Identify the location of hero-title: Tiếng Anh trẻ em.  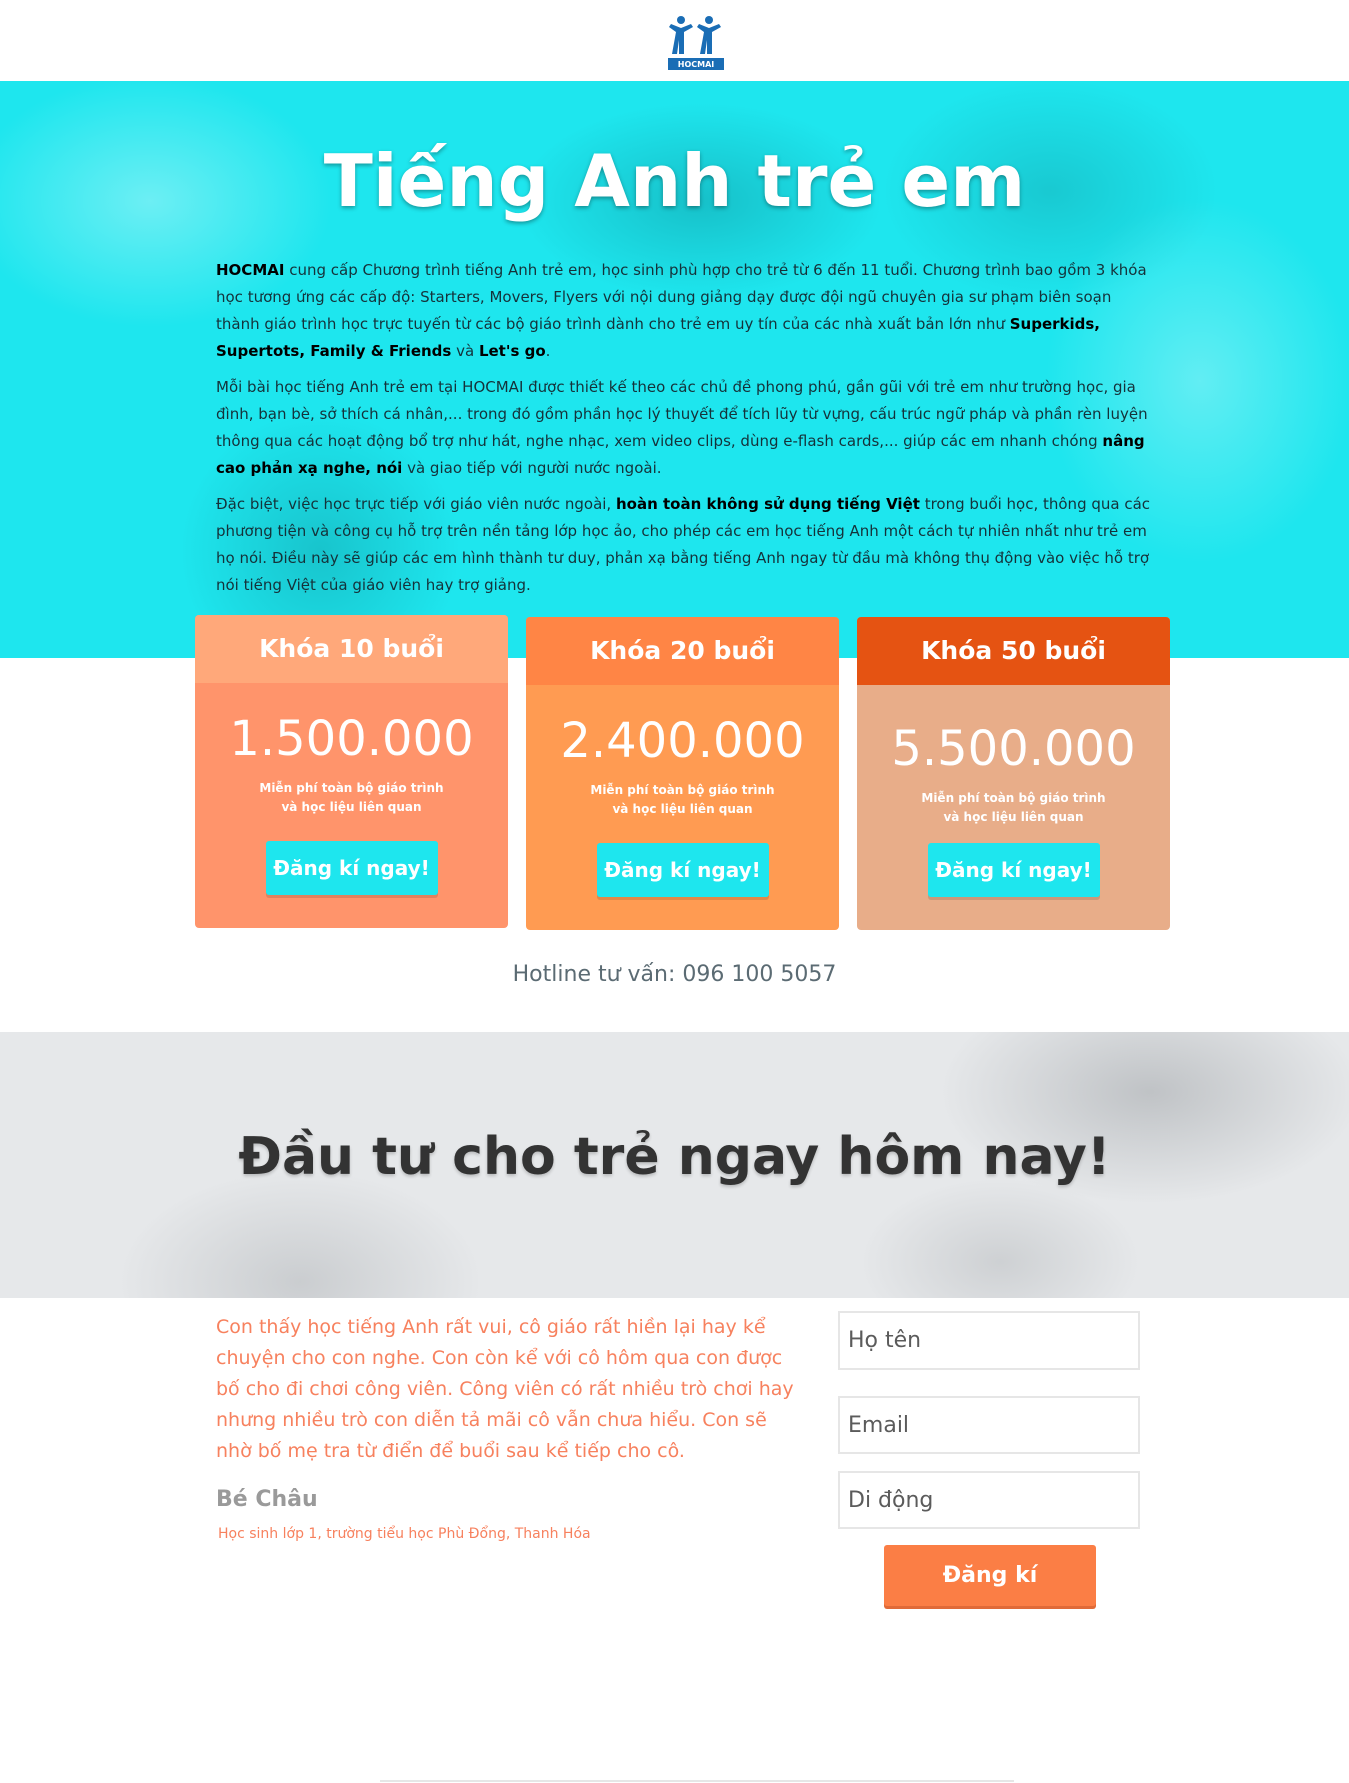
(674, 181).